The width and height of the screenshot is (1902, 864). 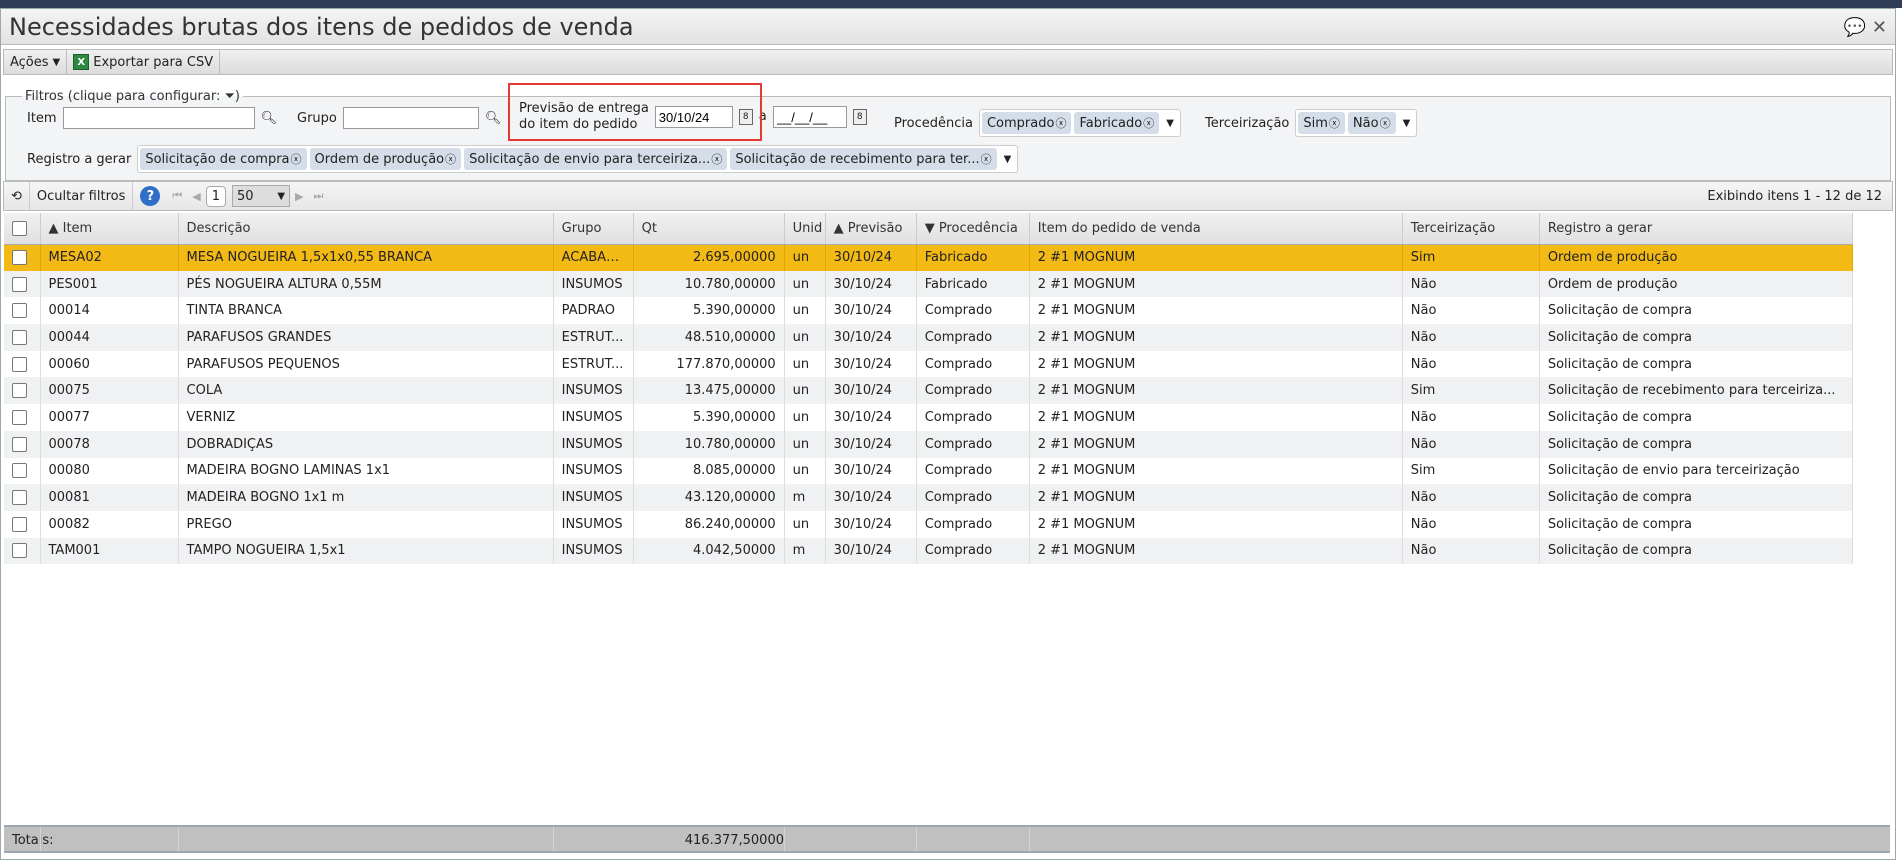 I want to click on cell-qt: 10.780,00000, so click(x=709, y=284).